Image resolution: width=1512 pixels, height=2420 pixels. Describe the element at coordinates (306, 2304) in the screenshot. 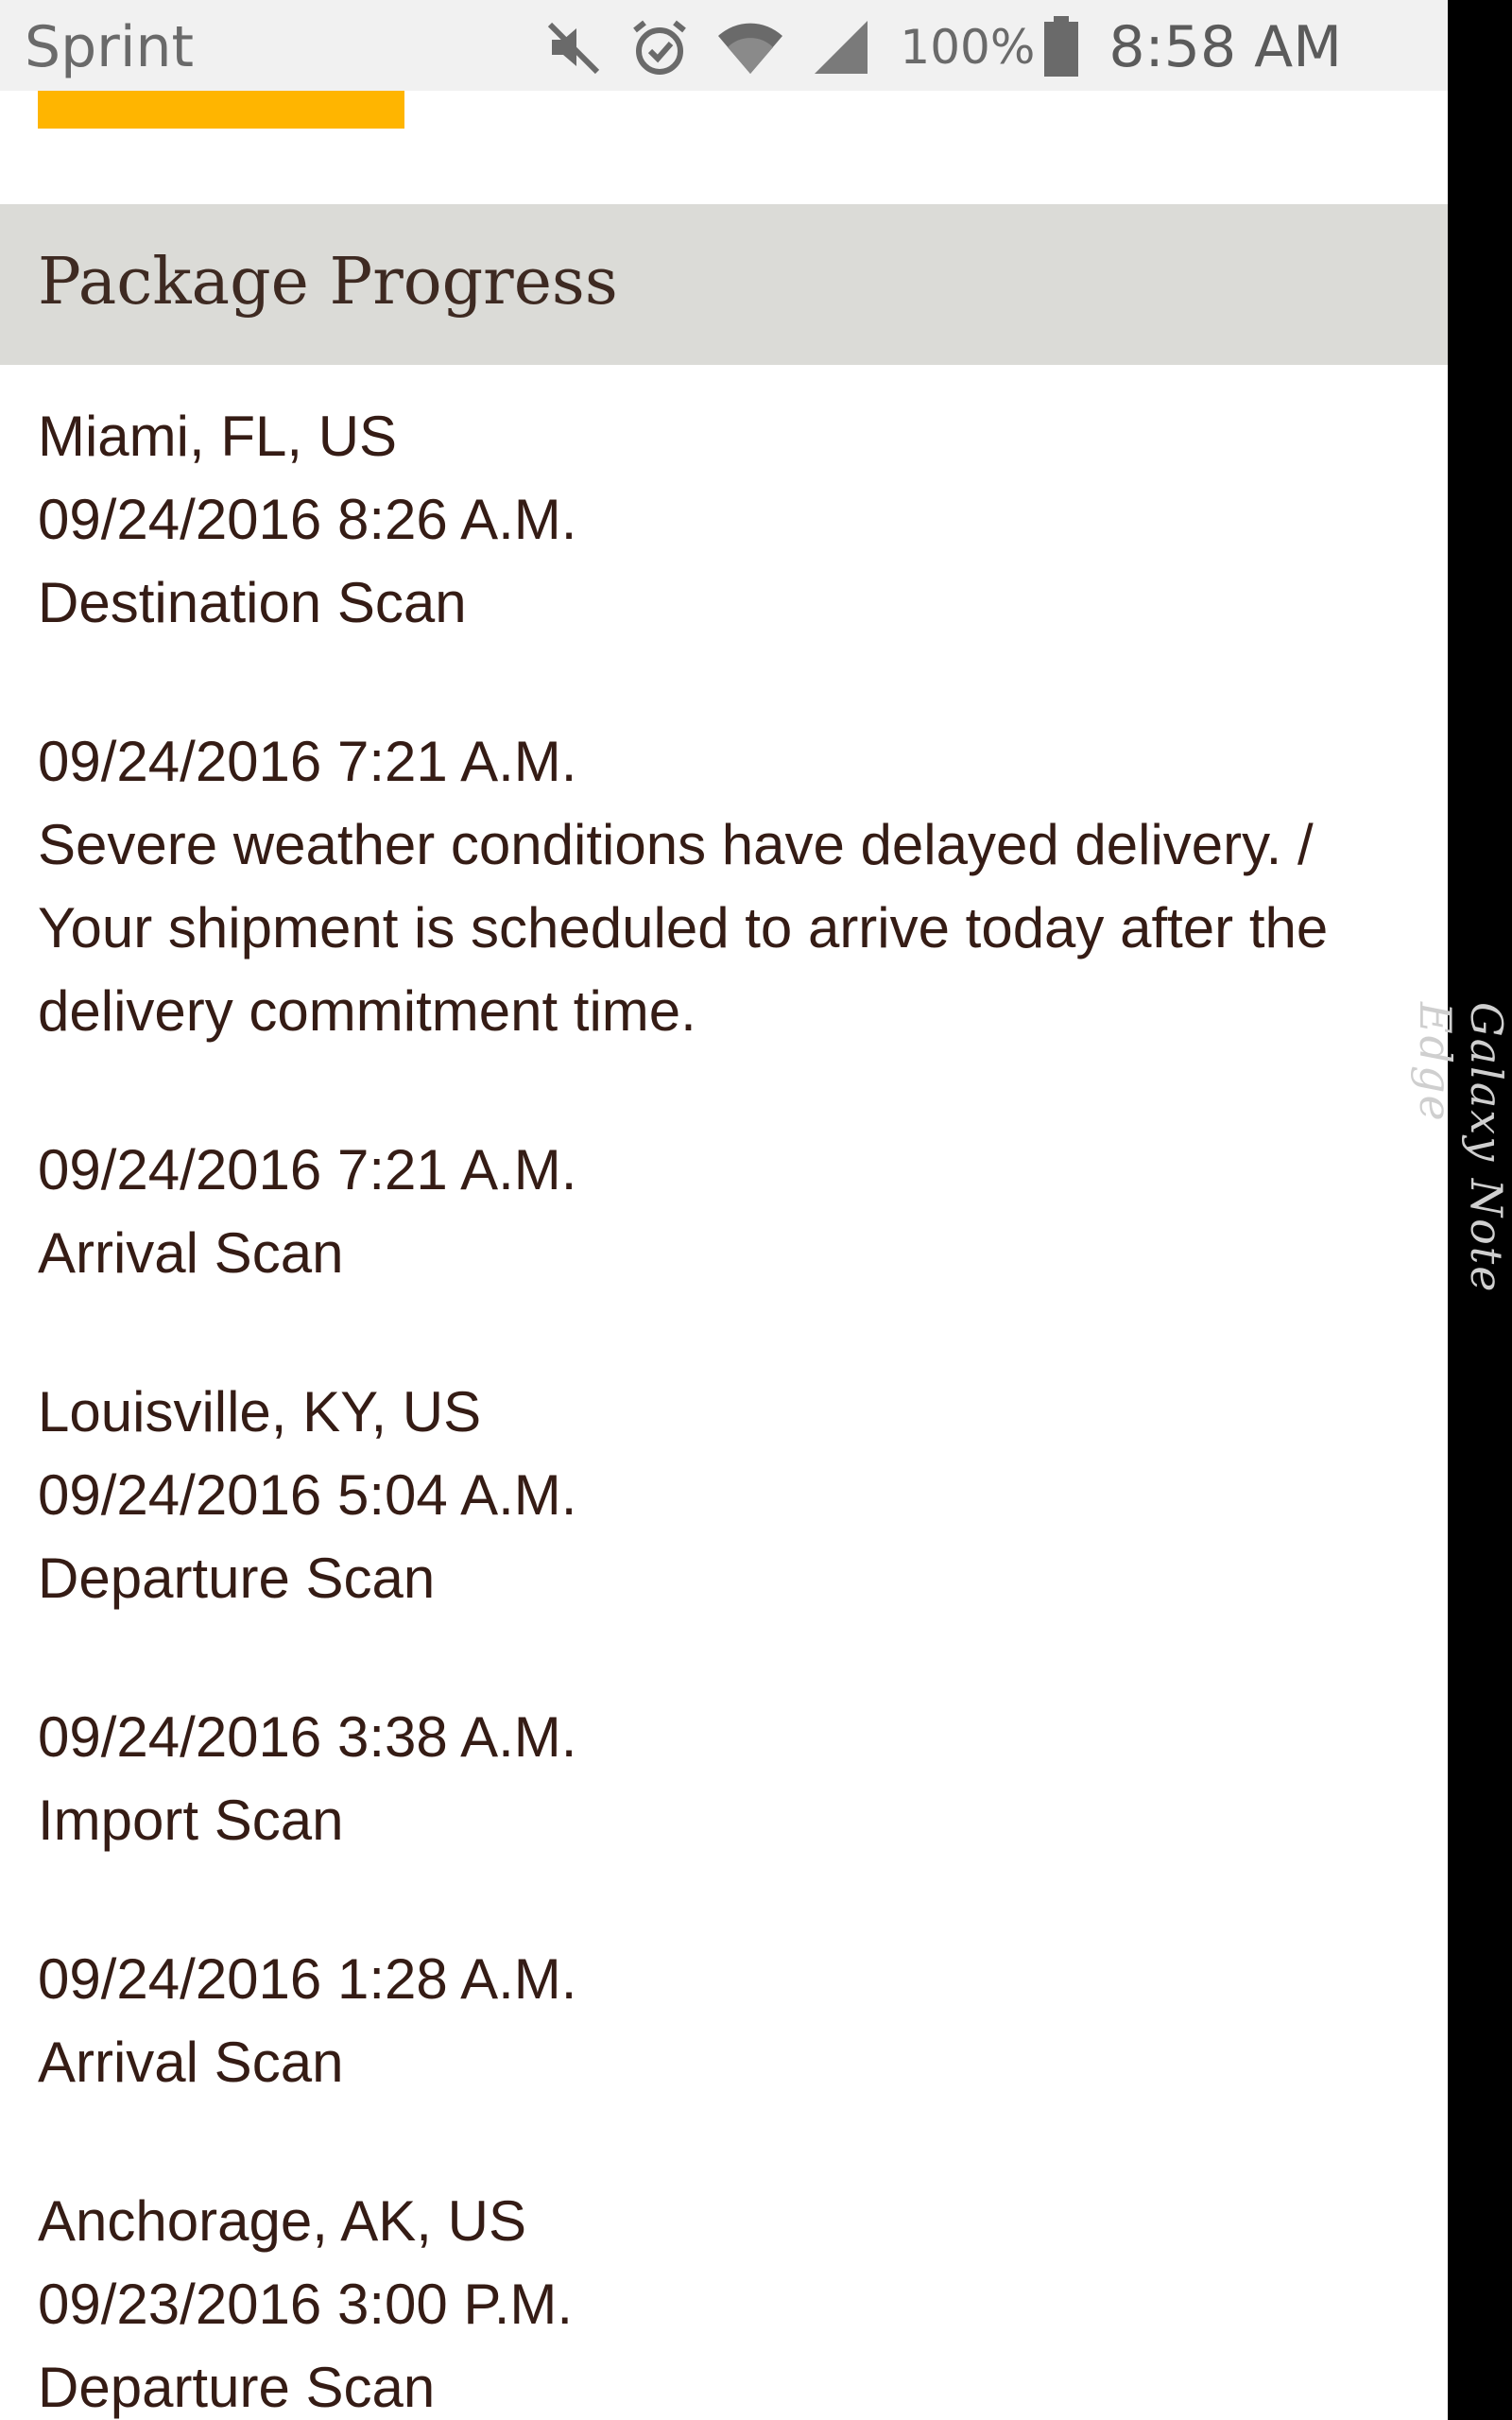

I see `event-datetime: 09/23/2016 3:00 P.M.` at that location.